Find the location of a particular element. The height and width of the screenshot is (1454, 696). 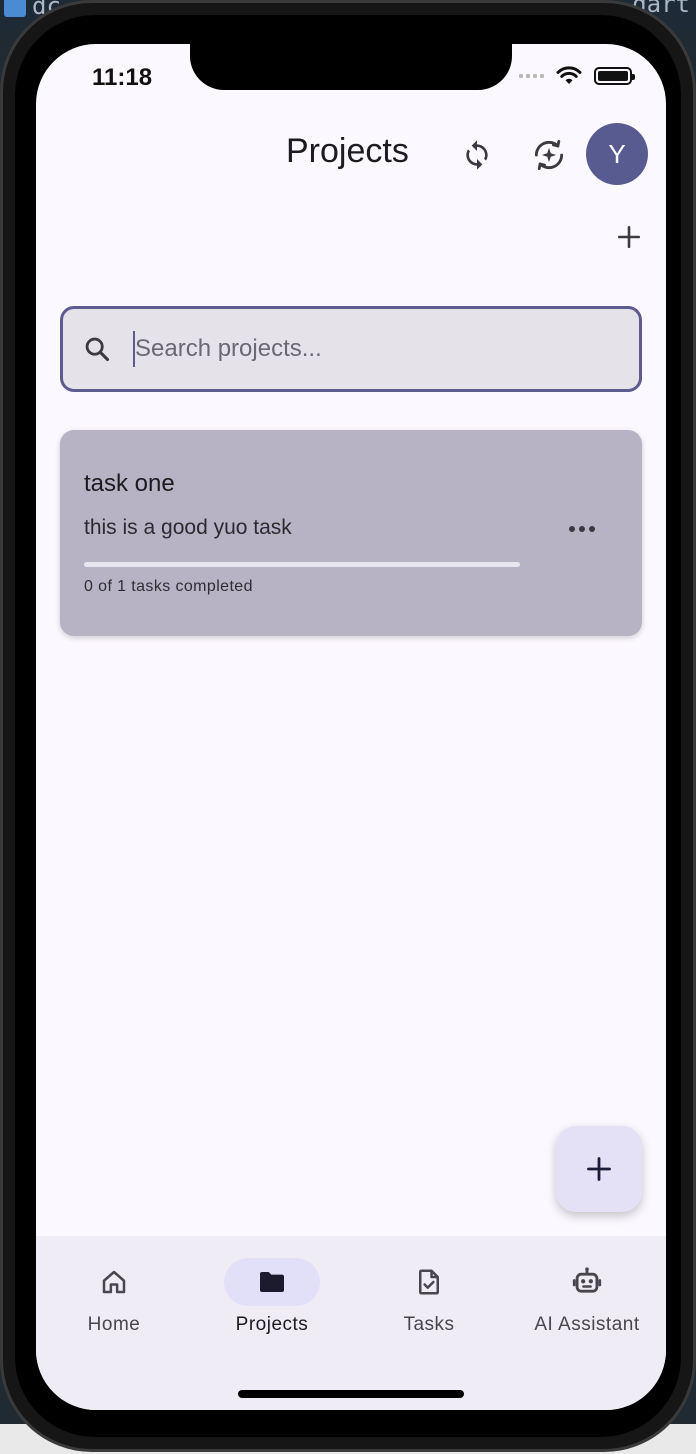

add-fab-button is located at coordinates (599, 1169).